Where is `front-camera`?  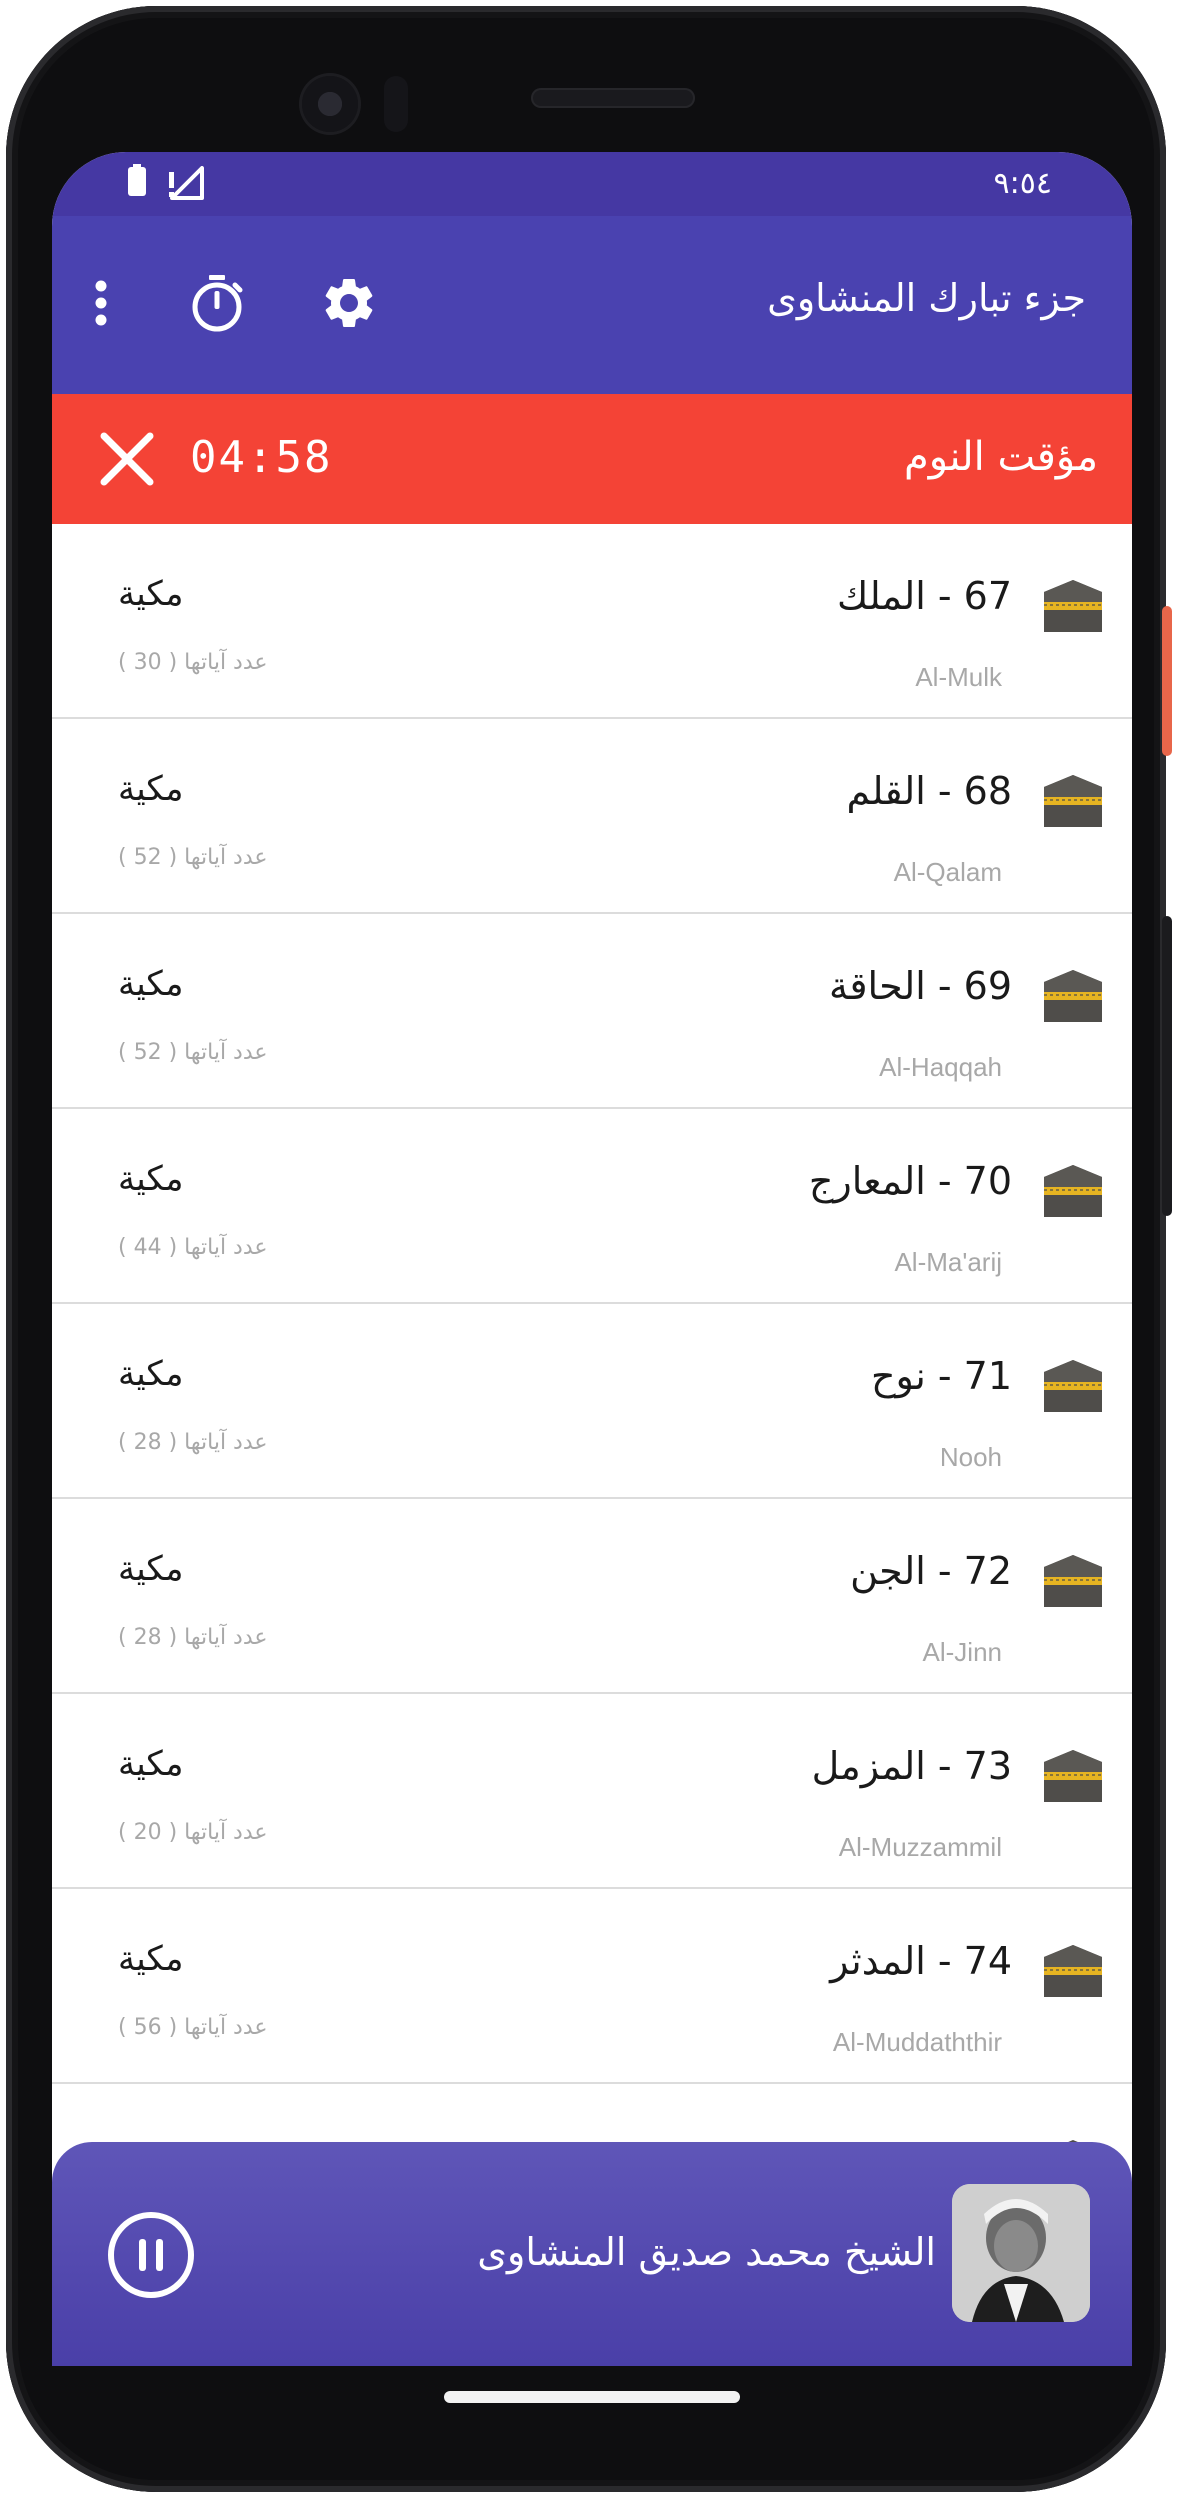 front-camera is located at coordinates (330, 104).